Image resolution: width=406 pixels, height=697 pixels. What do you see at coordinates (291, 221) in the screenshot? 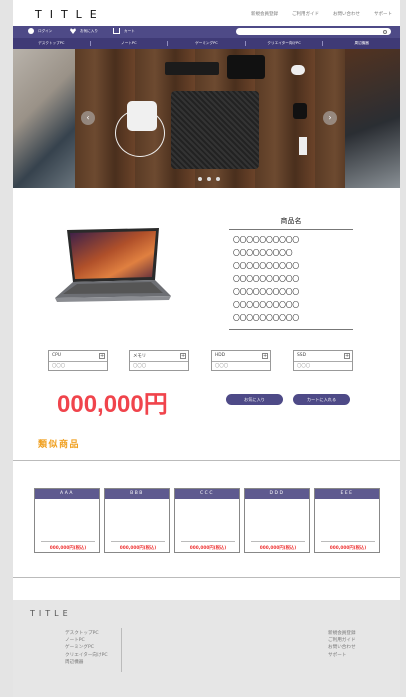
I see `product-name: 商品名` at bounding box center [291, 221].